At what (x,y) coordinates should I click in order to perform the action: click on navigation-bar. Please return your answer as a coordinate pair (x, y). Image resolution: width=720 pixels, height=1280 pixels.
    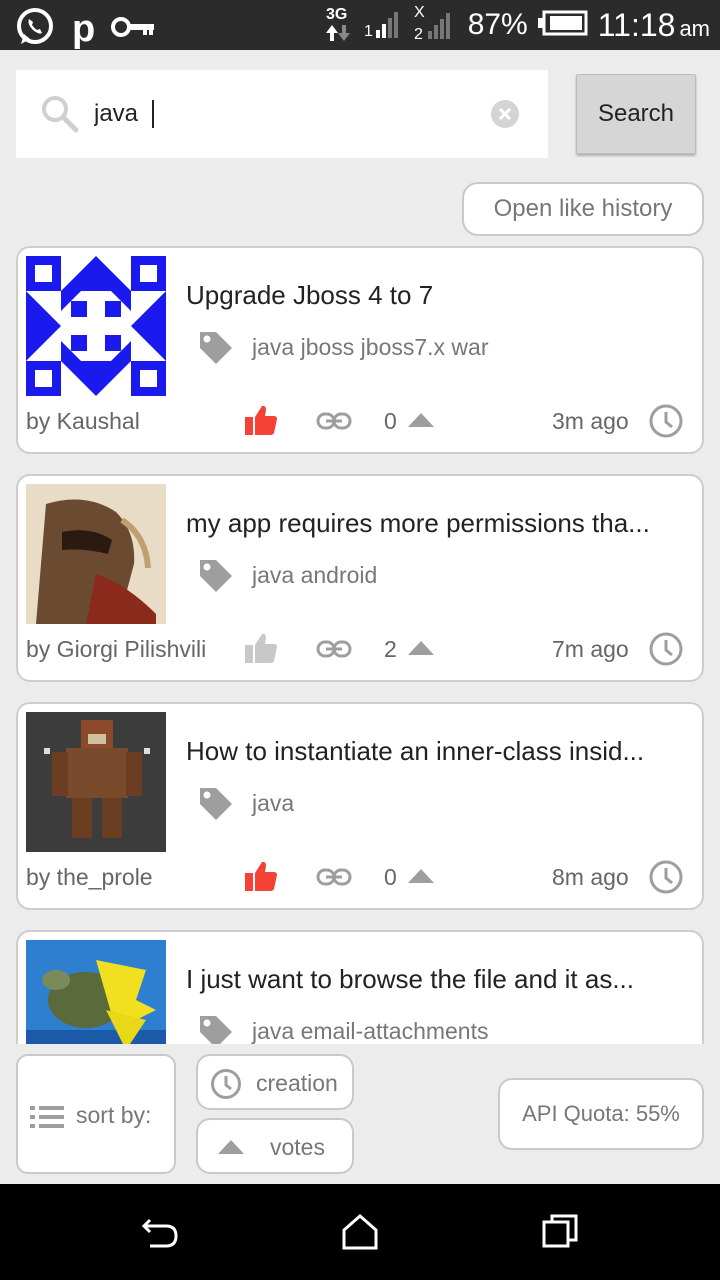
    Looking at the image, I should click on (360, 1232).